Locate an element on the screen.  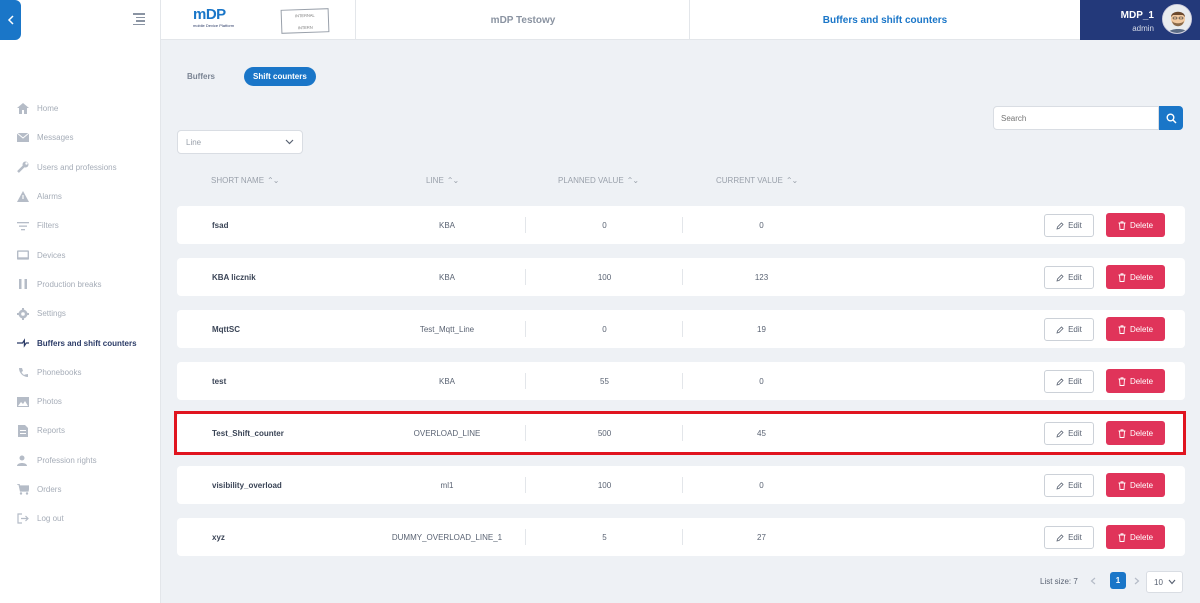
phone-icon is located at coordinates (23, 372).